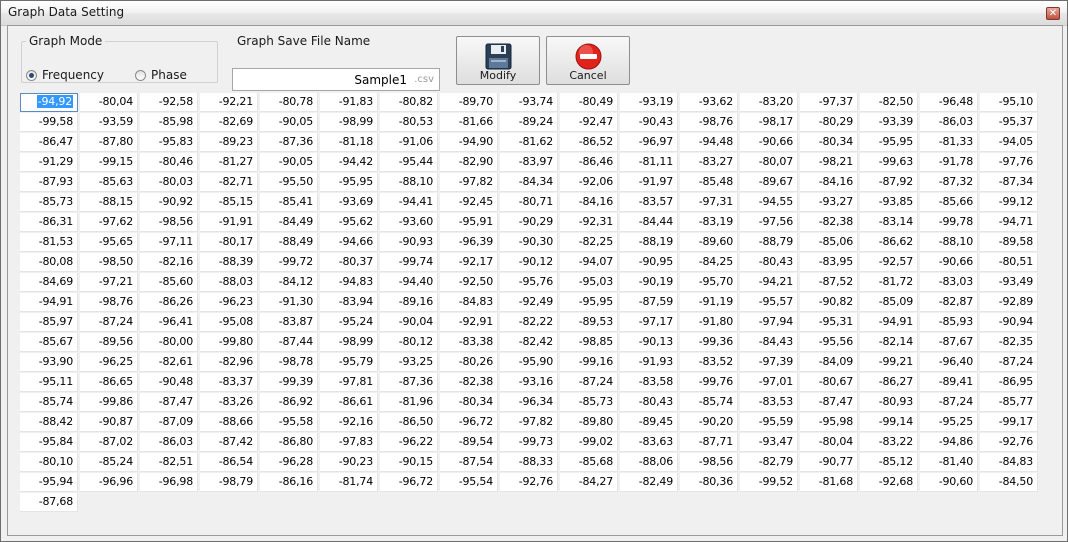 The height and width of the screenshot is (542, 1068). What do you see at coordinates (49, 362) in the screenshot?
I see `grid-cell: -93,90` at bounding box center [49, 362].